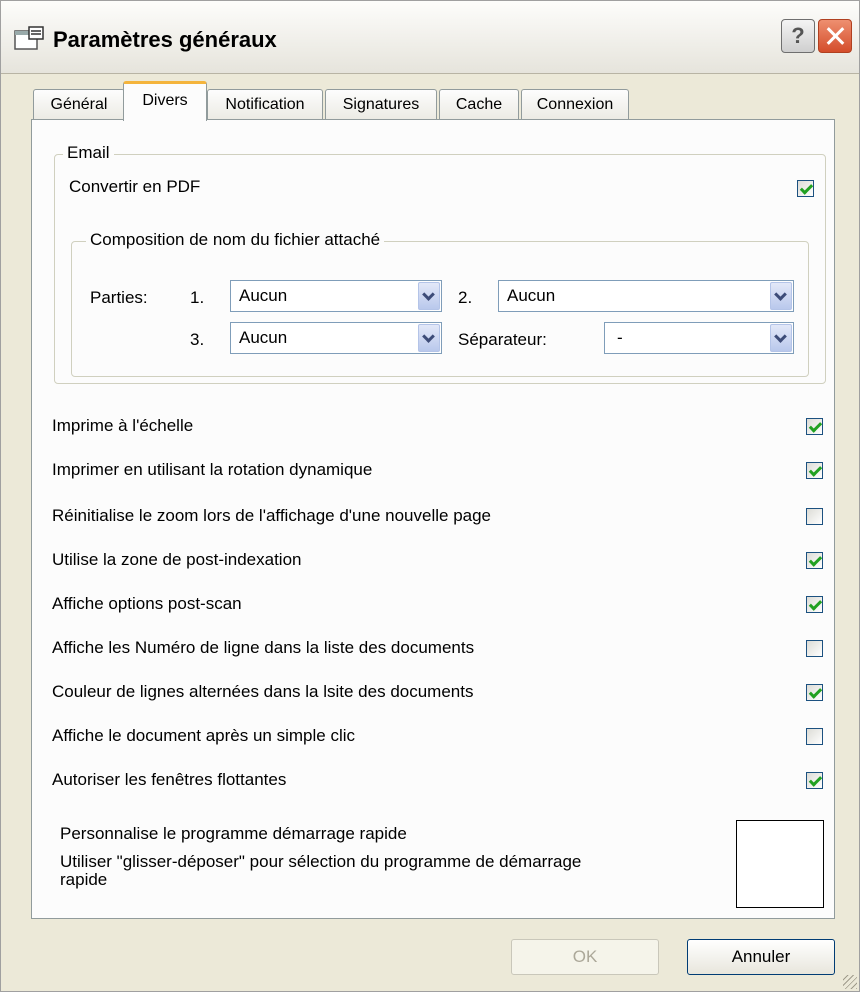  Describe the element at coordinates (585, 957) in the screenshot. I see `ok-button: OK` at that location.